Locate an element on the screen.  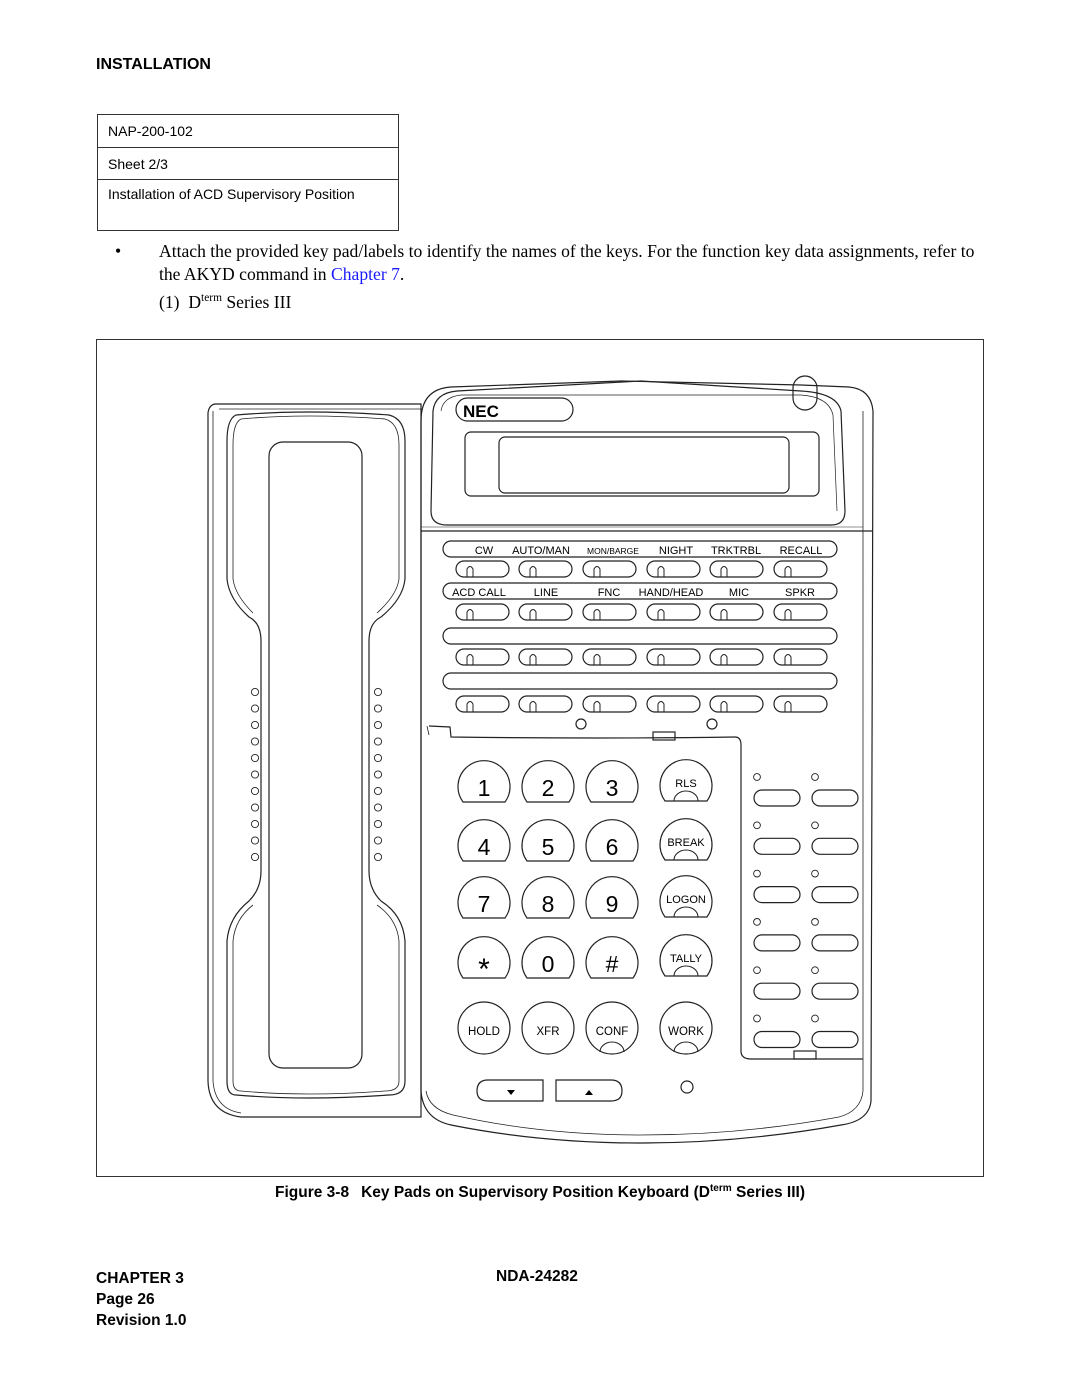
dialpad-key-label: 7 is located at coordinates (484, 904).